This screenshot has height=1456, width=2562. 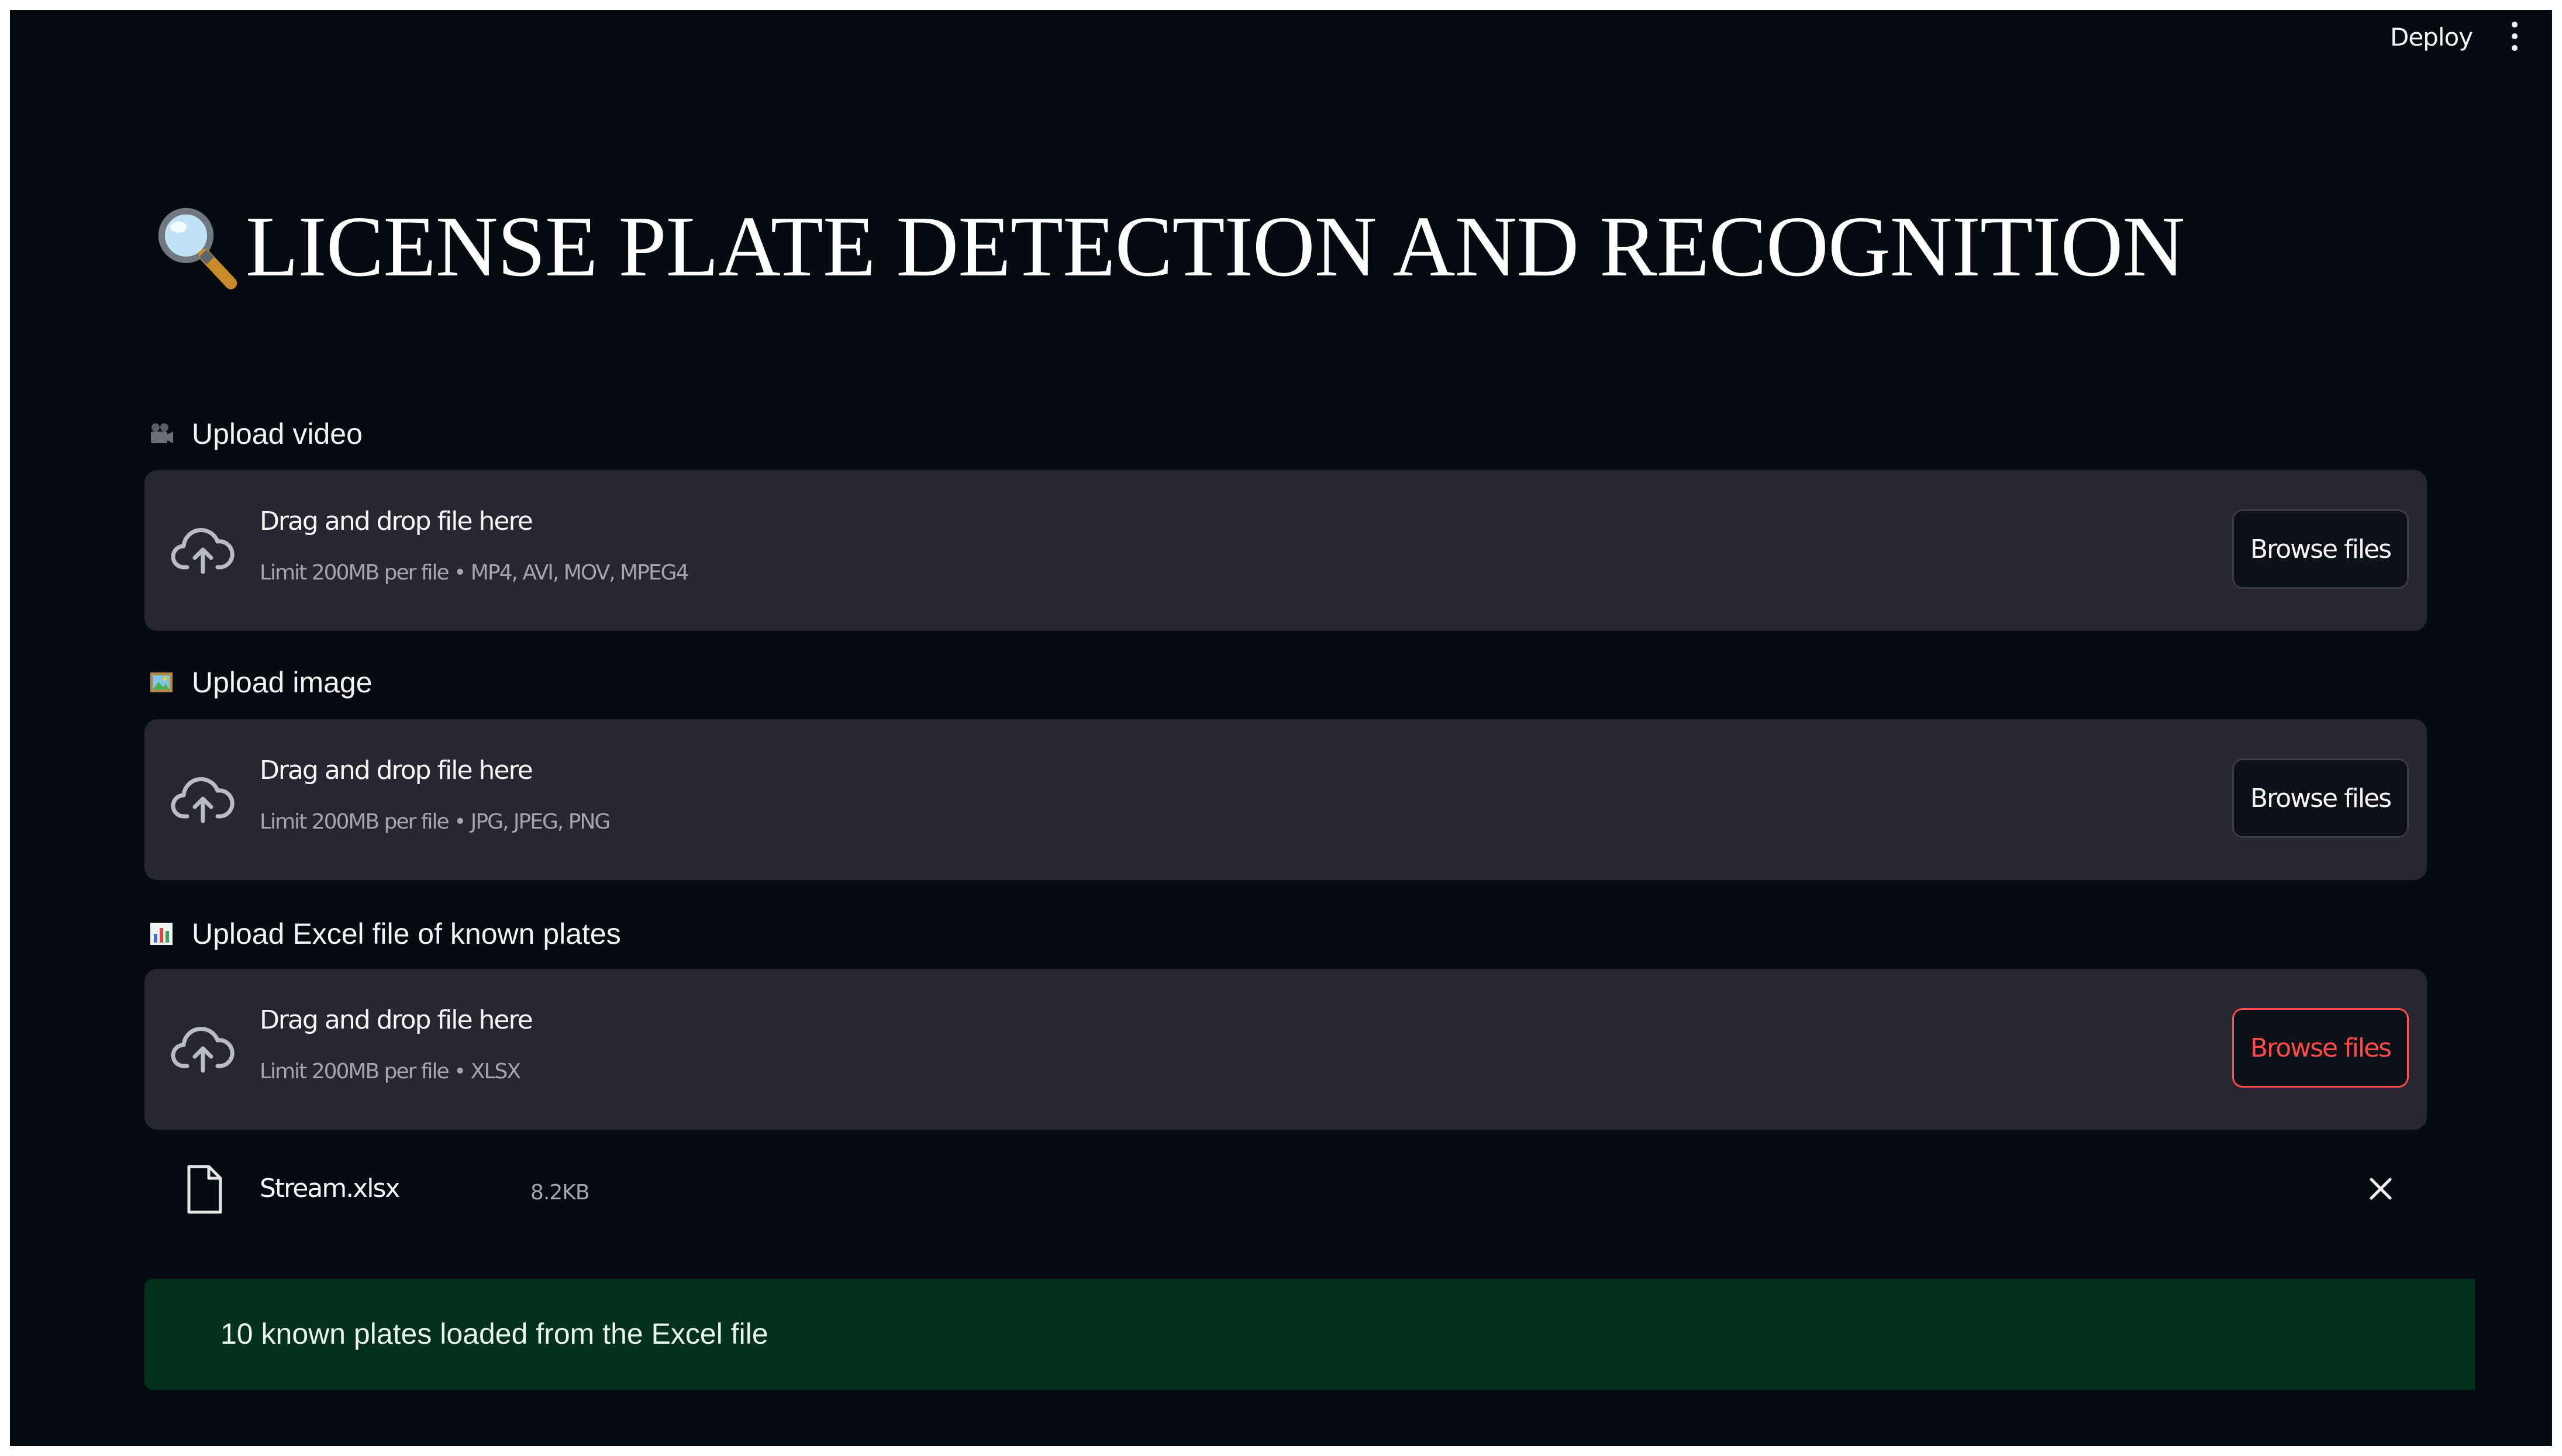 I want to click on dropzone-limit: Limit 200MB per file • JPG, JPEG, PNG, so click(x=435, y=822).